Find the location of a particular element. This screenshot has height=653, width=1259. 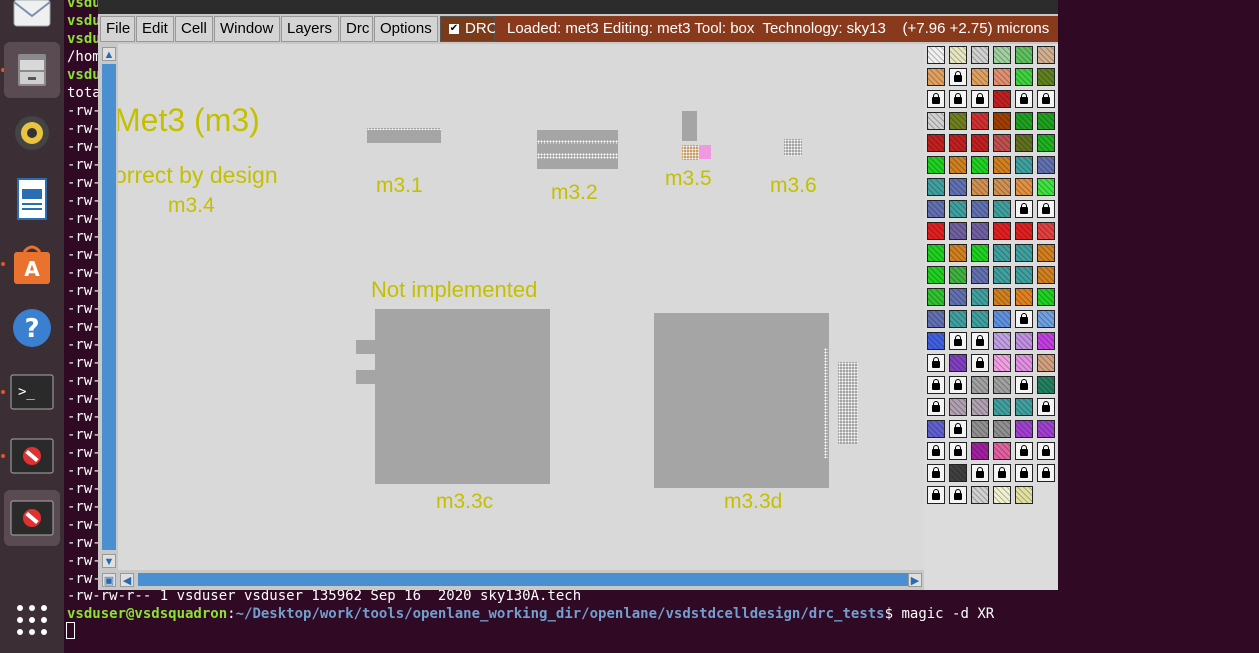

menu-file: File is located at coordinates (117, 29).